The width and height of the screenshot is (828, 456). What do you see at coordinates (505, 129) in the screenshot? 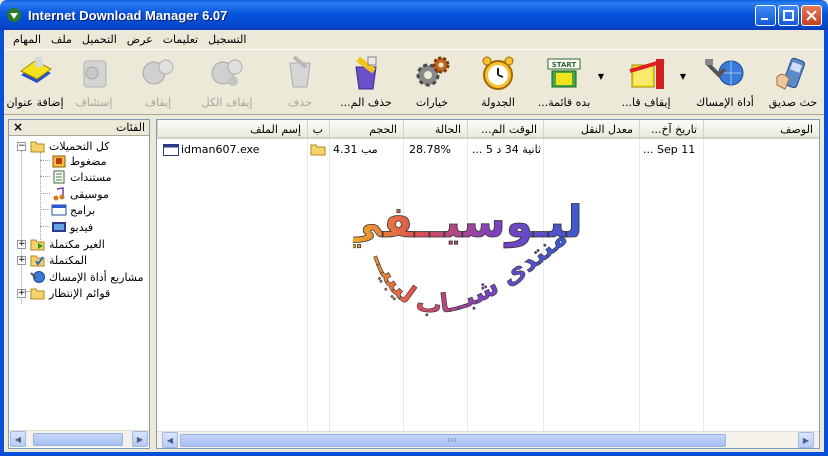
I see `column-time-left: ...الوقت الم` at bounding box center [505, 129].